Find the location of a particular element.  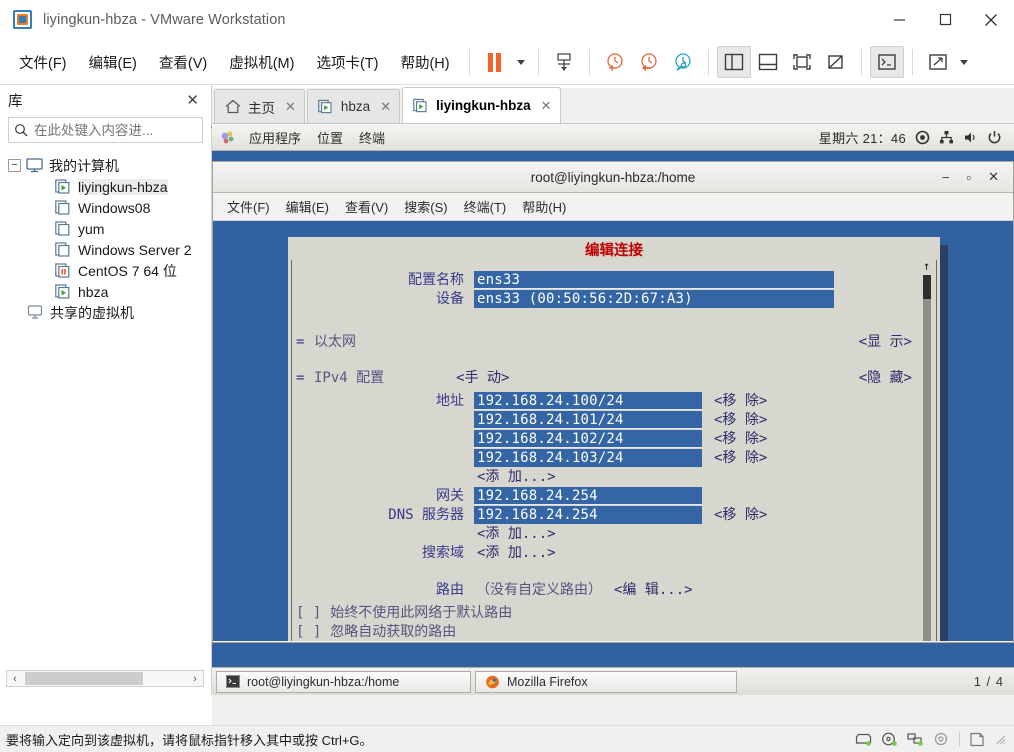

show-thumbnail-bar-button is located at coordinates (768, 62).